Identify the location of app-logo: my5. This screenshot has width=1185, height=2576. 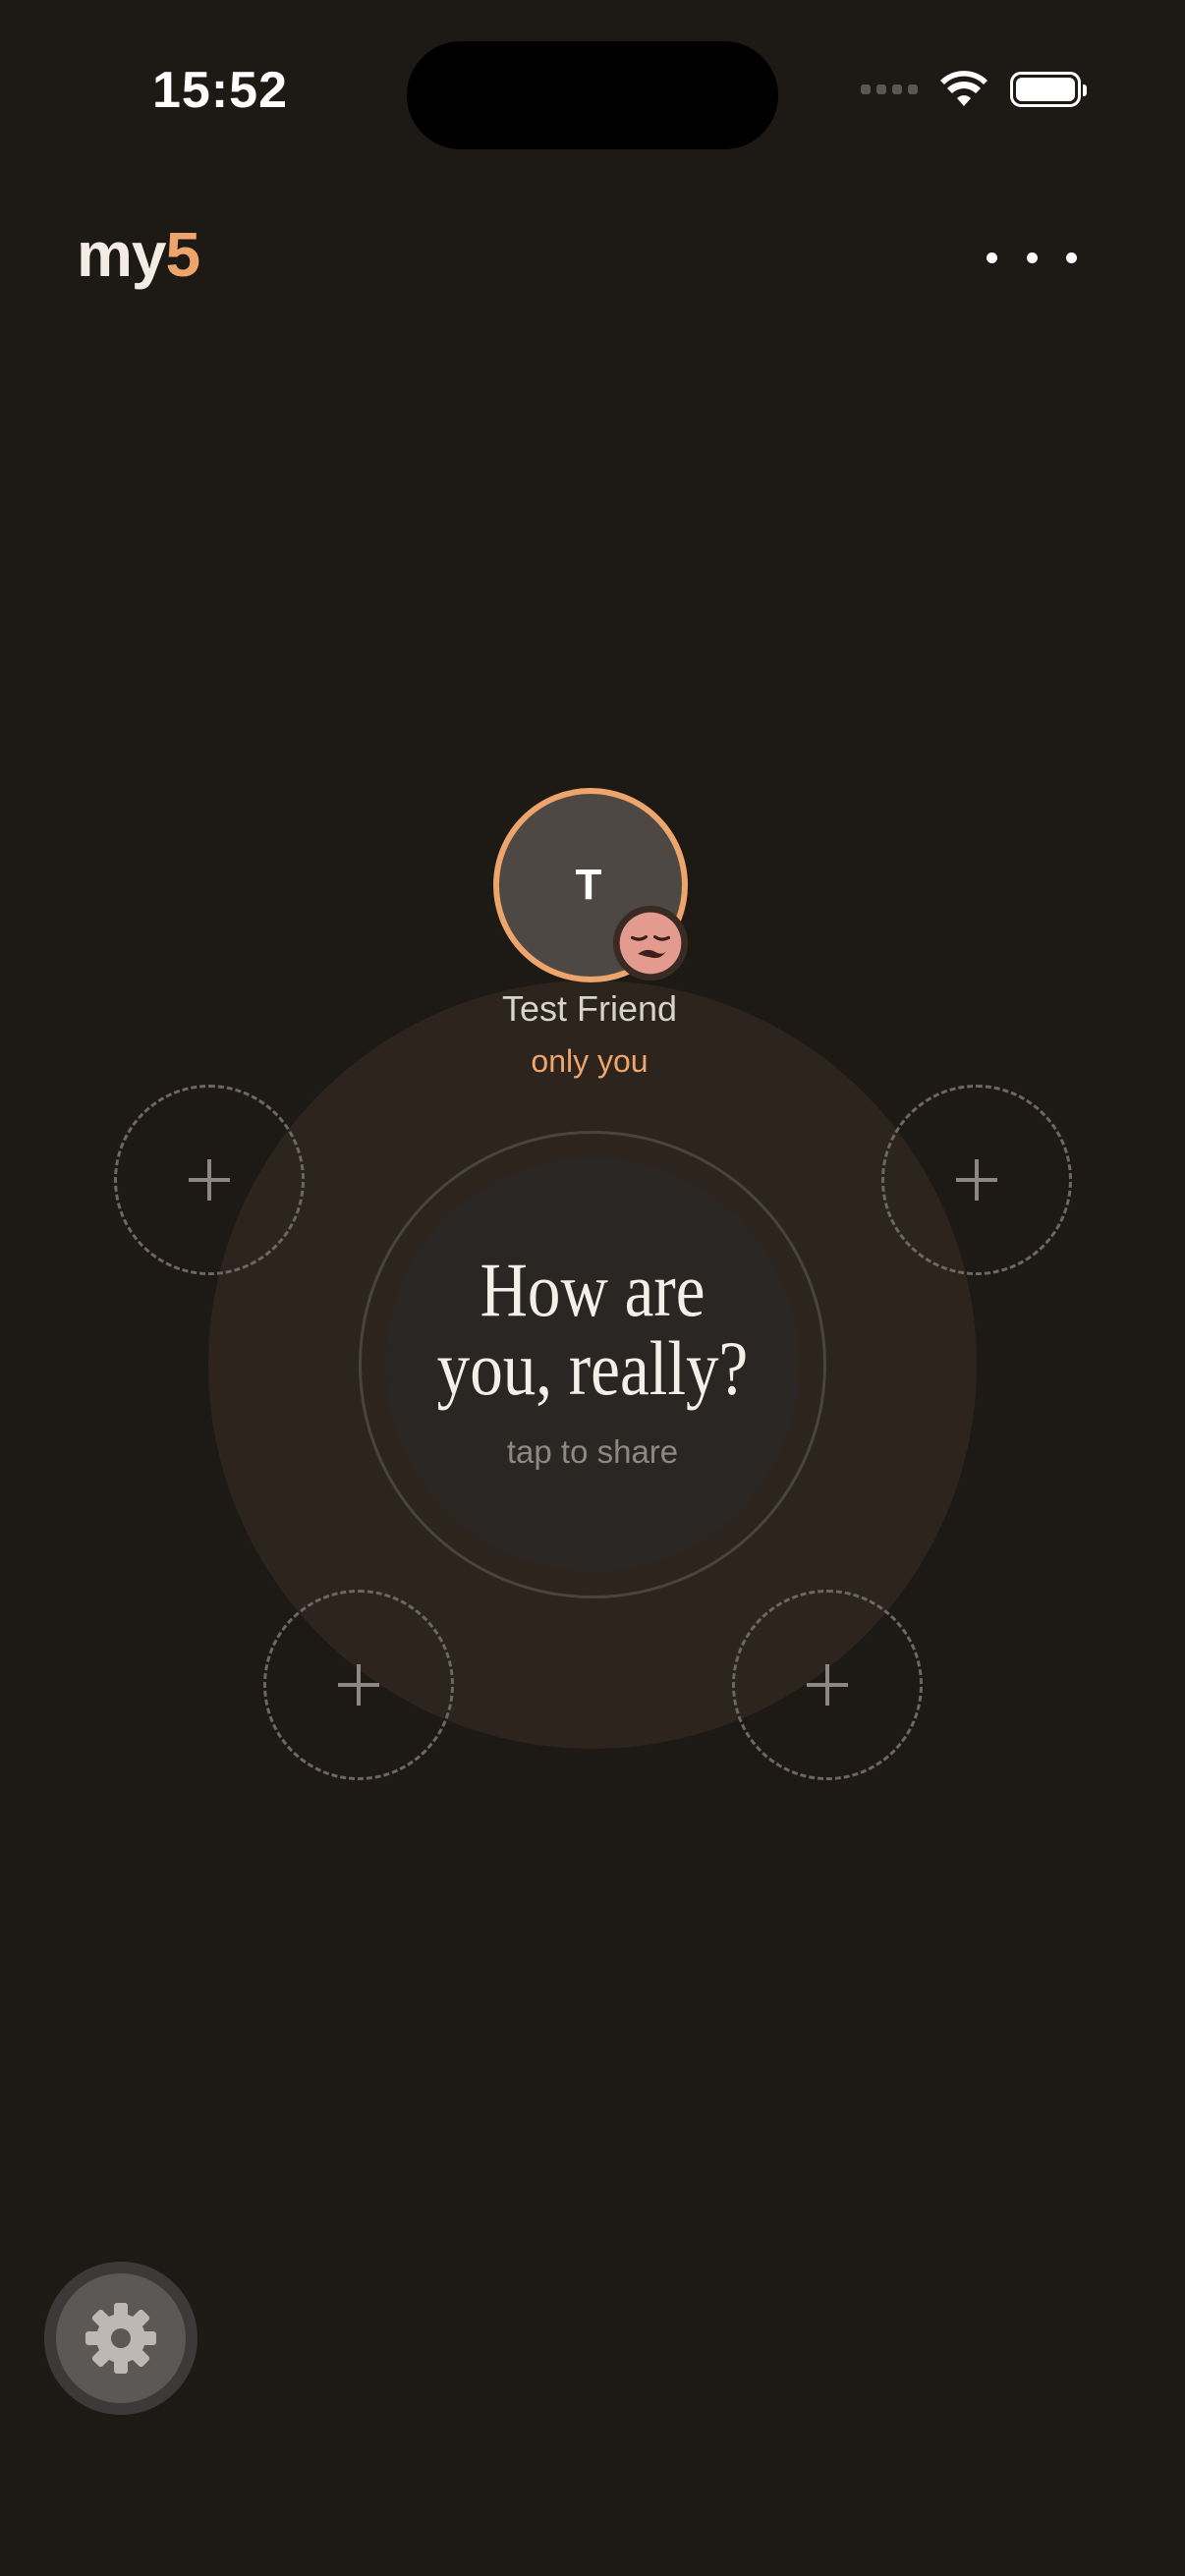
(139, 254).